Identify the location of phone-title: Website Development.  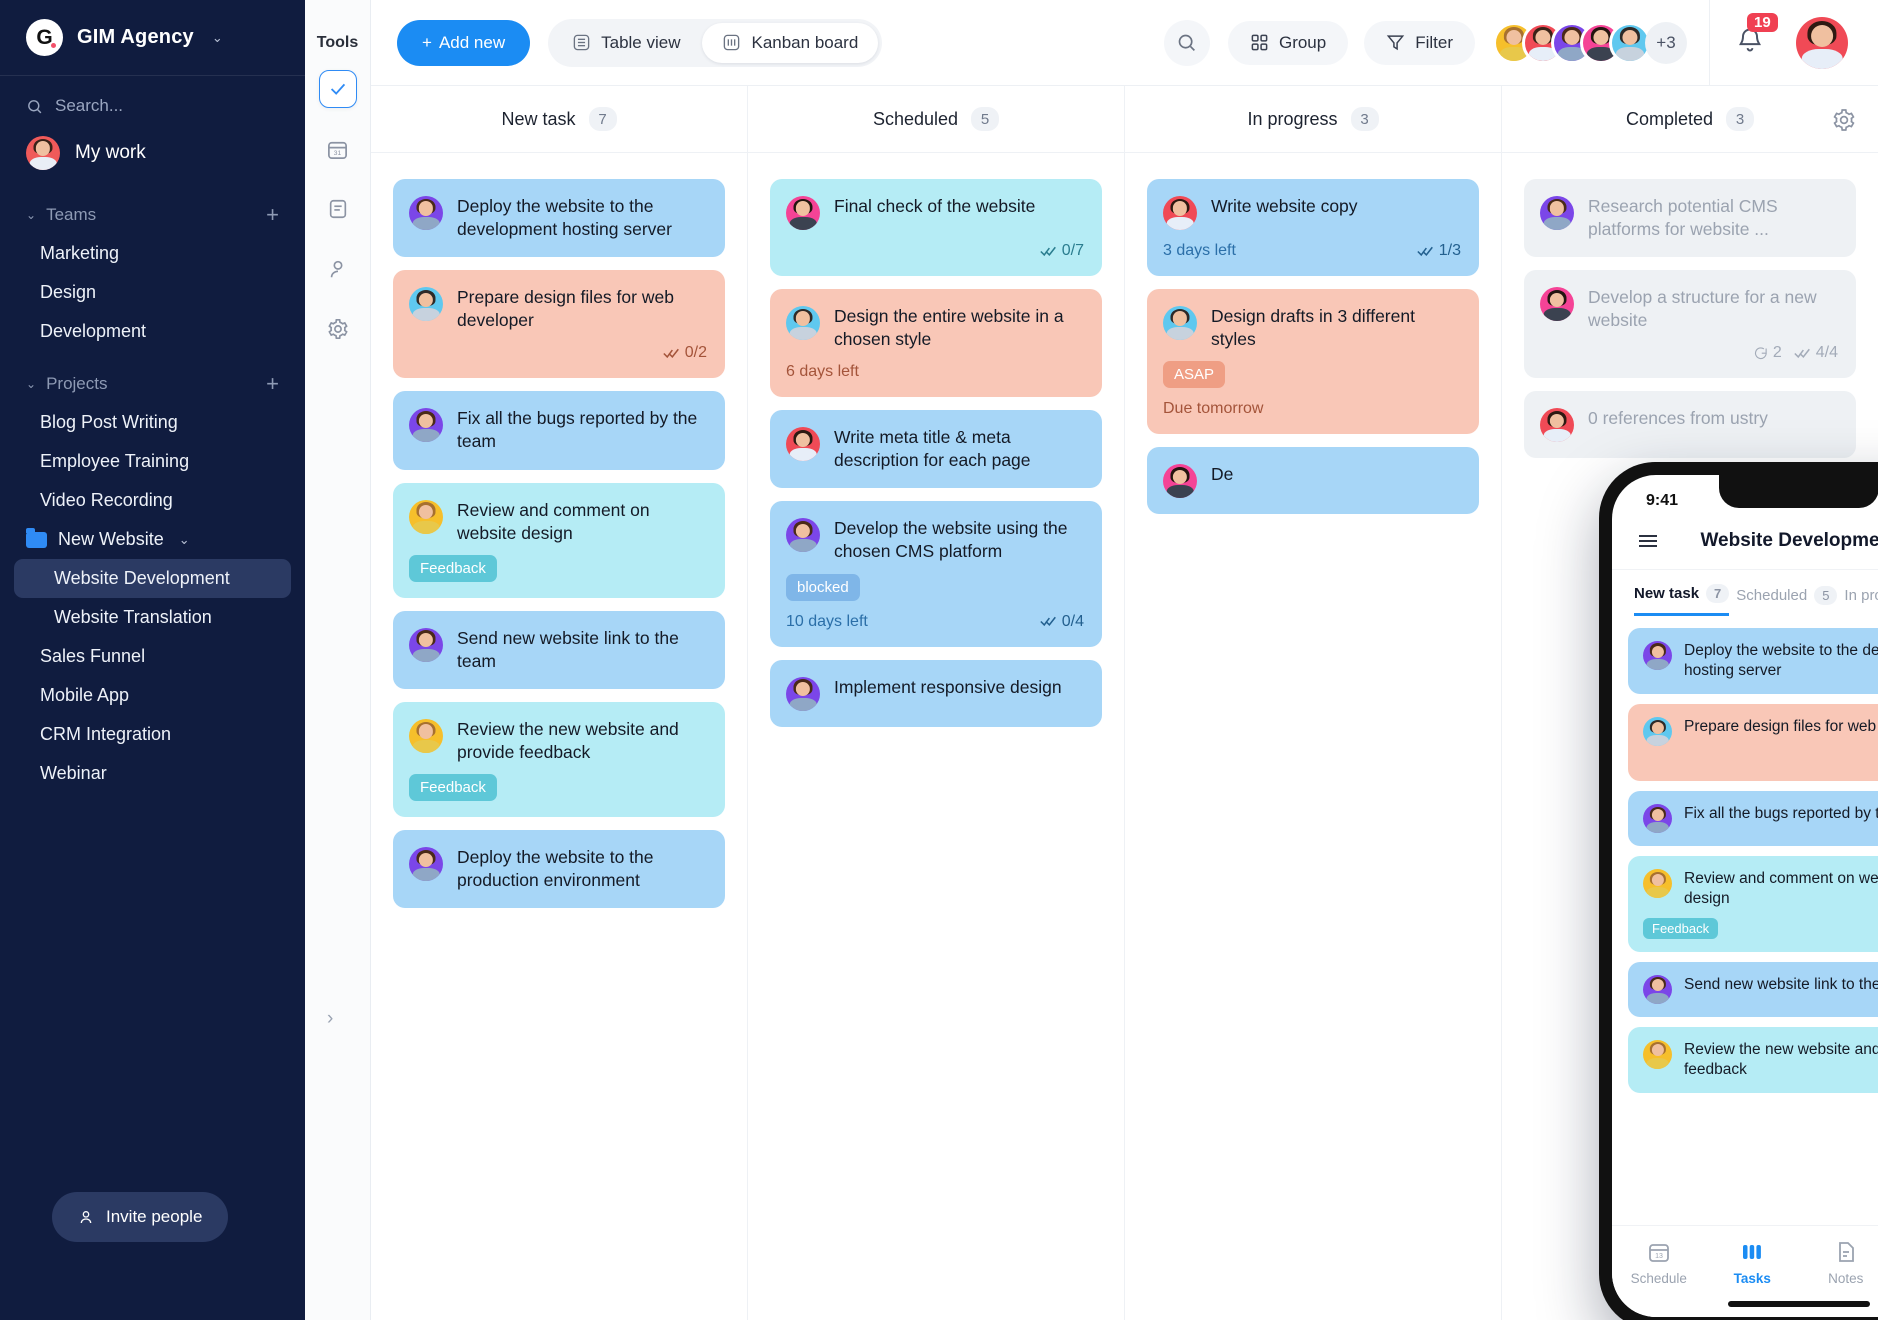
(1789, 540).